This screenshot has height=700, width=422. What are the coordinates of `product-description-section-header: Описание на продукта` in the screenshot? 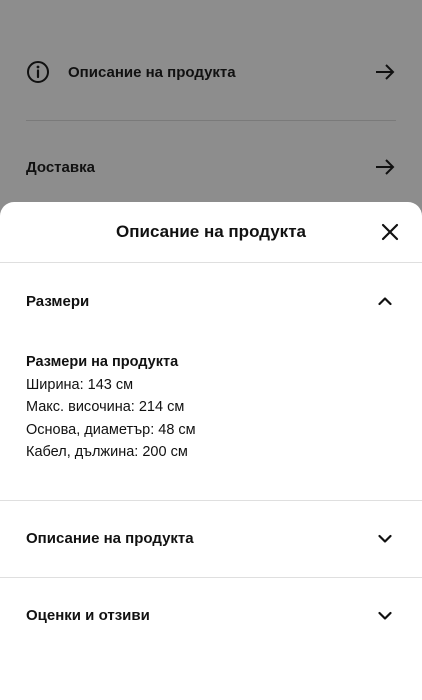 It's located at (211, 539).